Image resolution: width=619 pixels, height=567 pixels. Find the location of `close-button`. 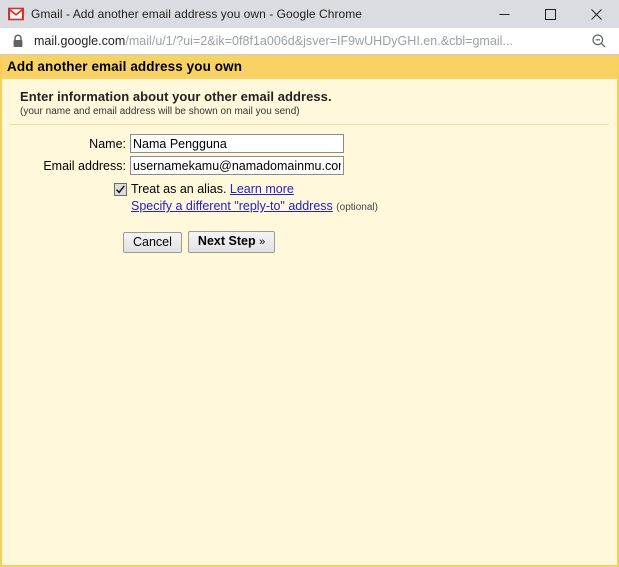

close-button is located at coordinates (596, 14).